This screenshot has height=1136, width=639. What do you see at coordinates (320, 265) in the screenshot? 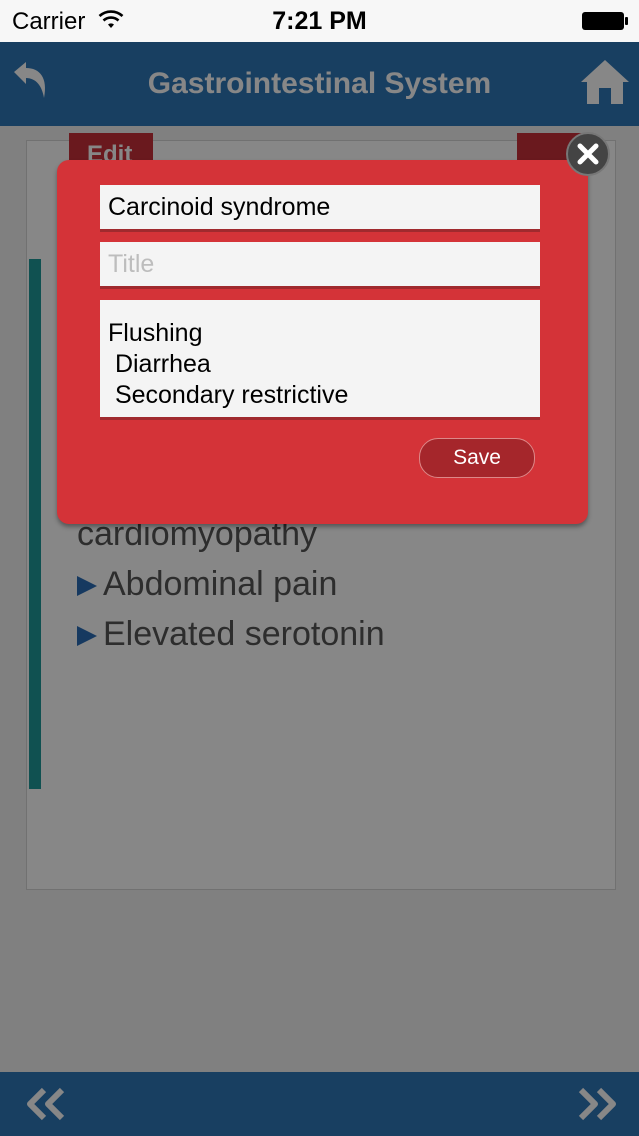
I see `title-field` at bounding box center [320, 265].